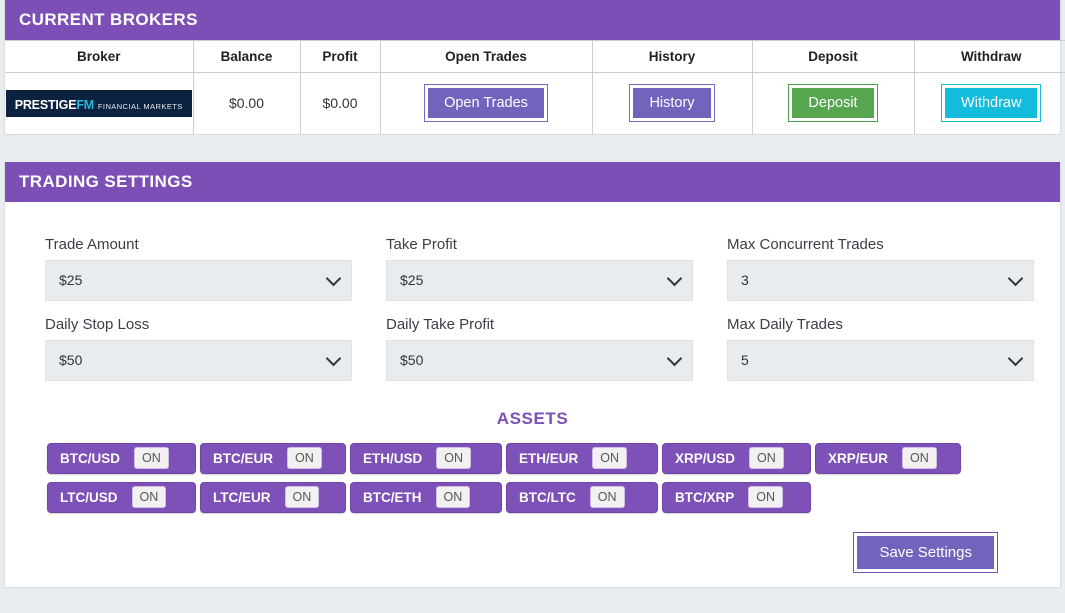 This screenshot has width=1065, height=613. What do you see at coordinates (785, 324) in the screenshot?
I see `field-label-max-daily-trades: Max Daily Trades` at bounding box center [785, 324].